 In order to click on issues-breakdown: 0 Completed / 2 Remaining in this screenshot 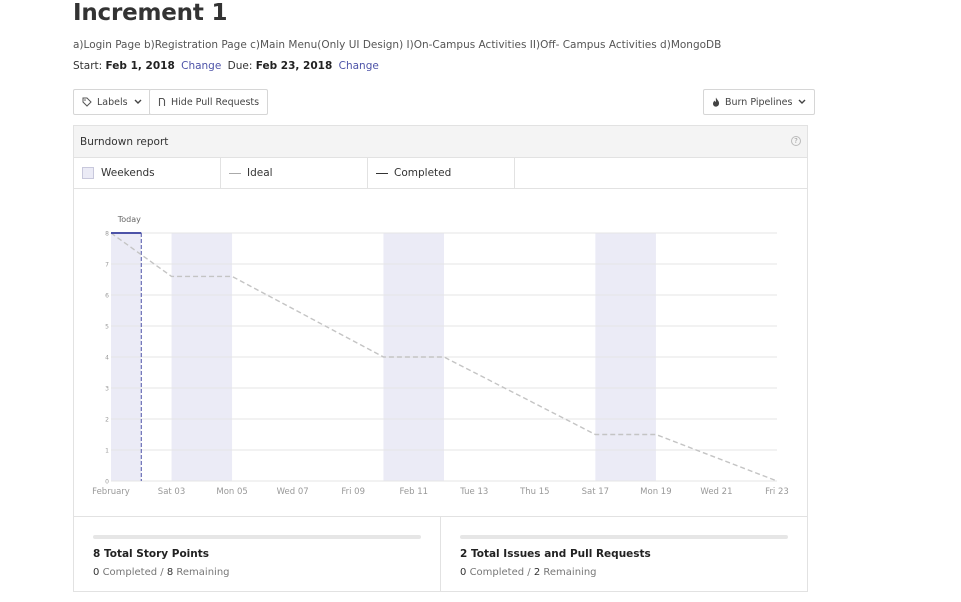, I will do `click(528, 572)`.